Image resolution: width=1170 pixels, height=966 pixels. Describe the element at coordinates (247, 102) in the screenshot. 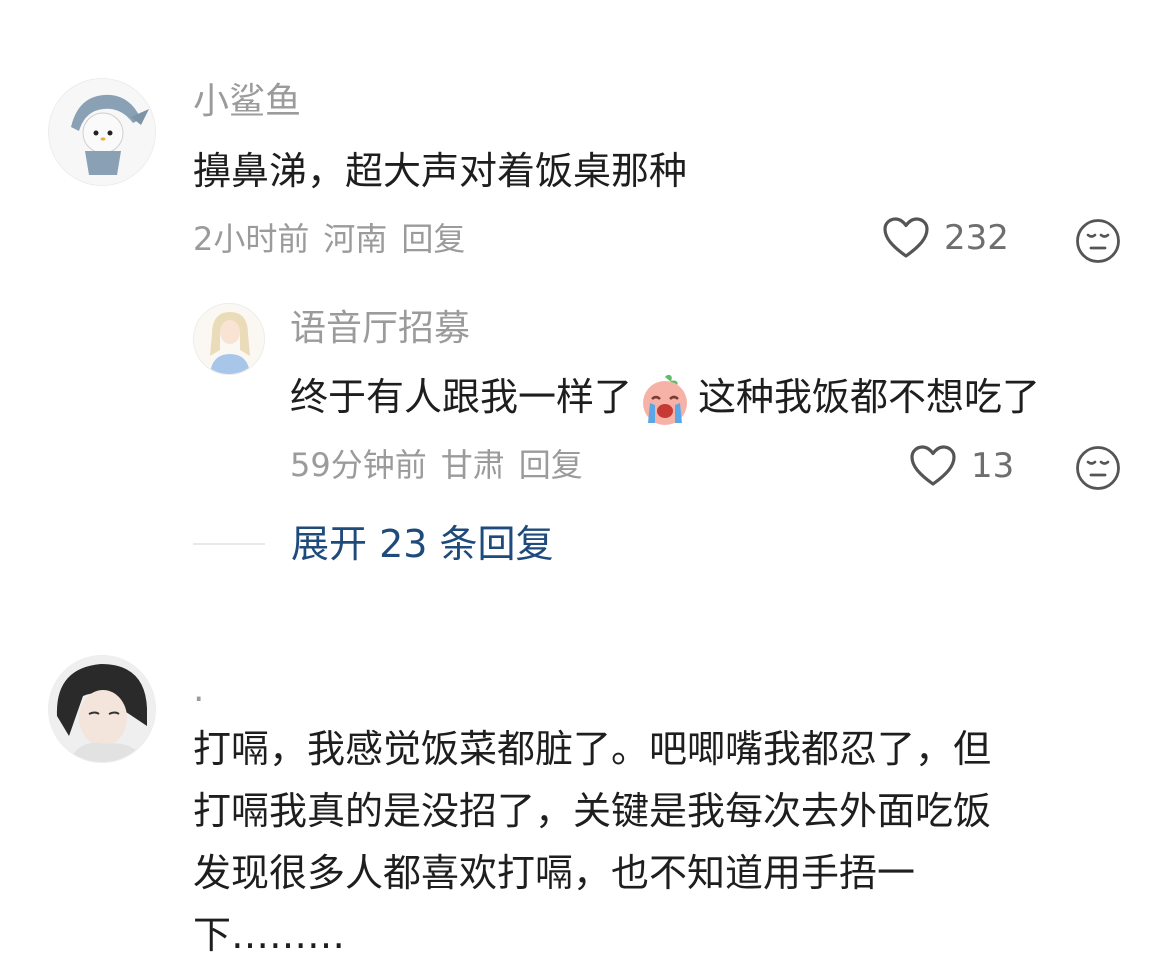

I see `comment-author: 小鲨鱼` at that location.